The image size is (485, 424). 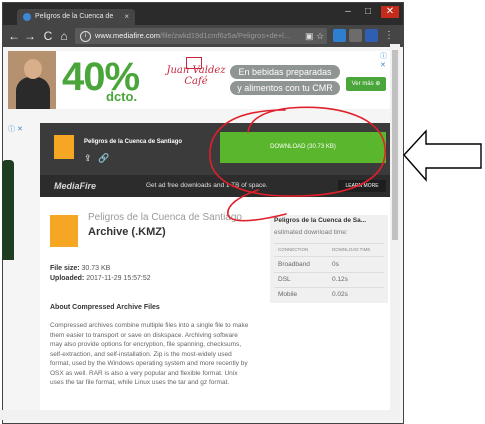 I want to click on link-icon: 🔗, so click(x=103, y=158).